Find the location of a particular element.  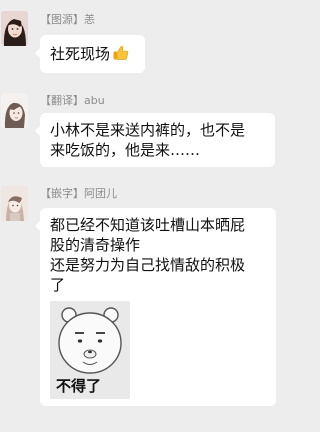

message-line: 还是努力为自己找情敌的积极 is located at coordinates (148, 265).